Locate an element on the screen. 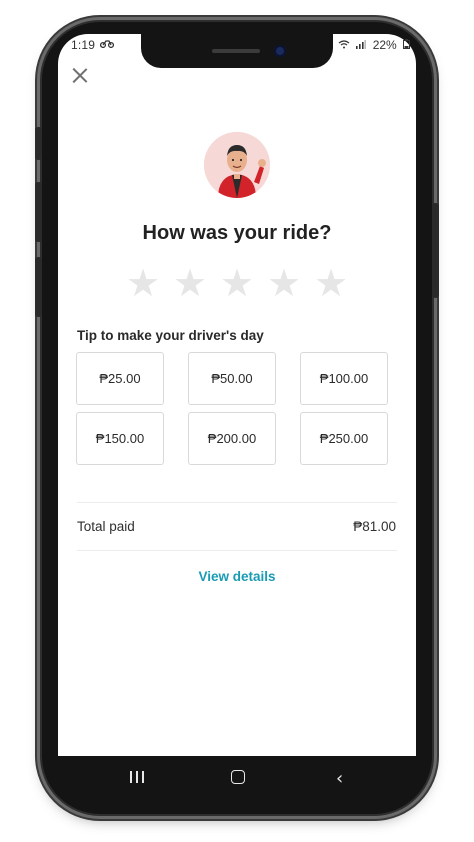  volume-key is located at coordinates (38, 143).